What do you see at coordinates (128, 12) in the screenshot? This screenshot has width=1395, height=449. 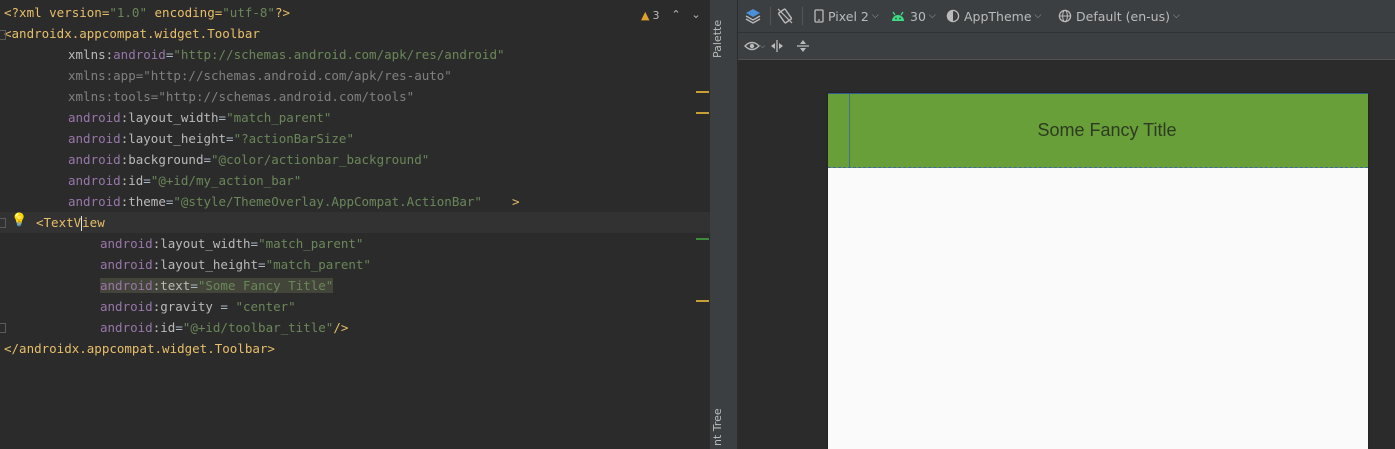 I see `xml-version-value: "1.0"` at bounding box center [128, 12].